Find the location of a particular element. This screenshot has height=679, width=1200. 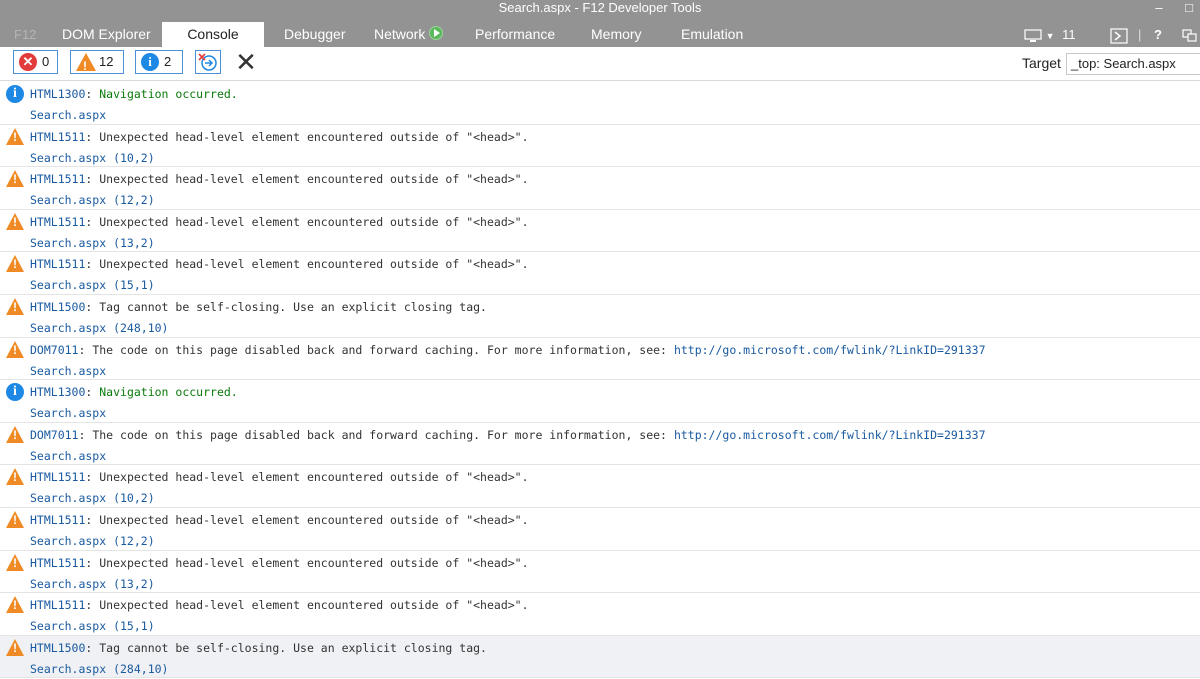

browser-version: 11 is located at coordinates (1069, 34).